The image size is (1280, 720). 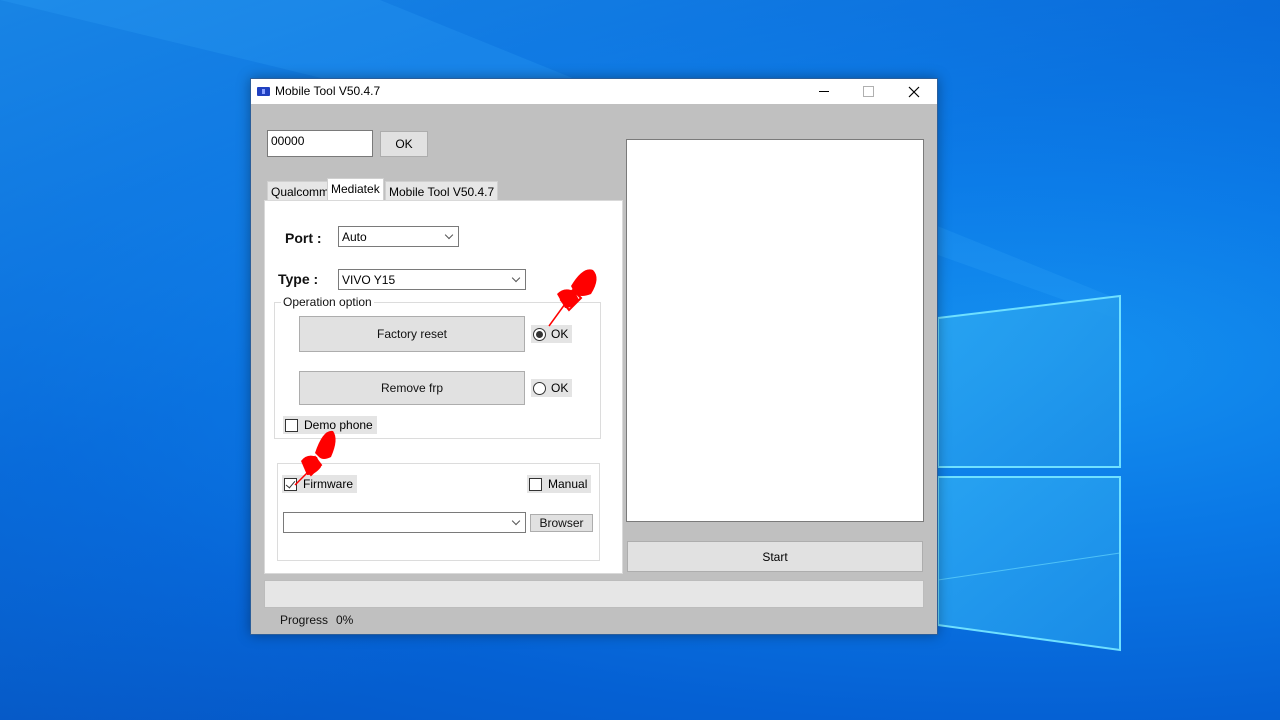 What do you see at coordinates (775, 556) in the screenshot?
I see `start-button: Start` at bounding box center [775, 556].